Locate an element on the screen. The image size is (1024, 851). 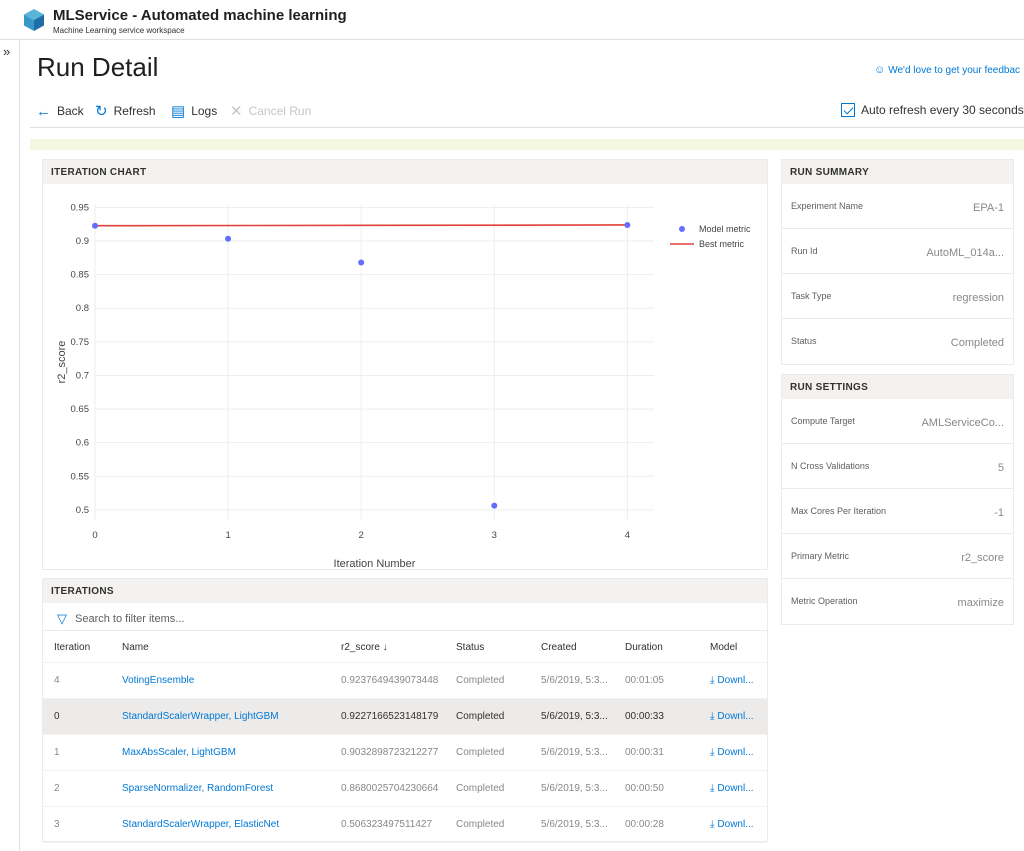
cancel-run-button: ✕ Cancel Run is located at coordinates (270, 111).